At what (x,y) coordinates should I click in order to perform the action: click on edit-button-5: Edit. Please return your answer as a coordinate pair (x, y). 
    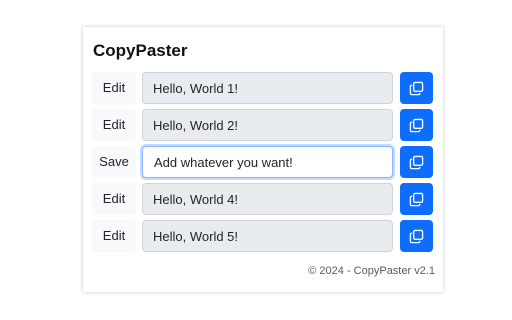
    Looking at the image, I should click on (114, 236).